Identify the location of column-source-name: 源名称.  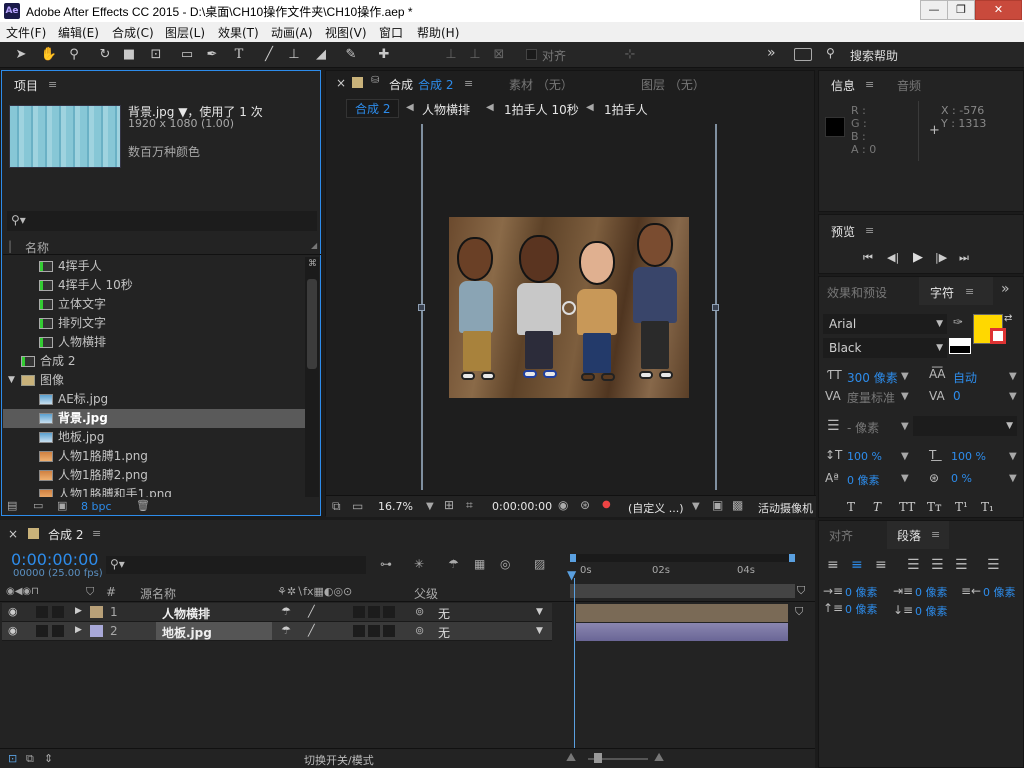
(158, 593).